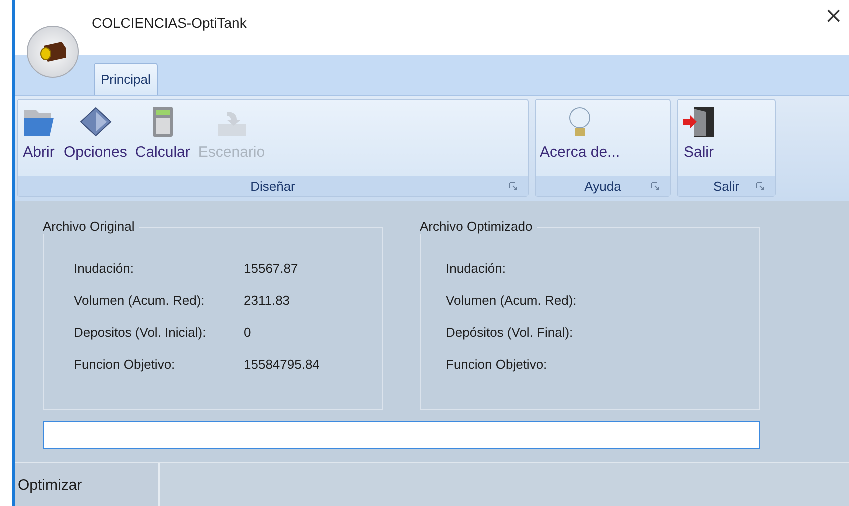 This screenshot has width=849, height=506. Describe the element at coordinates (271, 268) in the screenshot. I see `field-value: 15567.87` at that location.